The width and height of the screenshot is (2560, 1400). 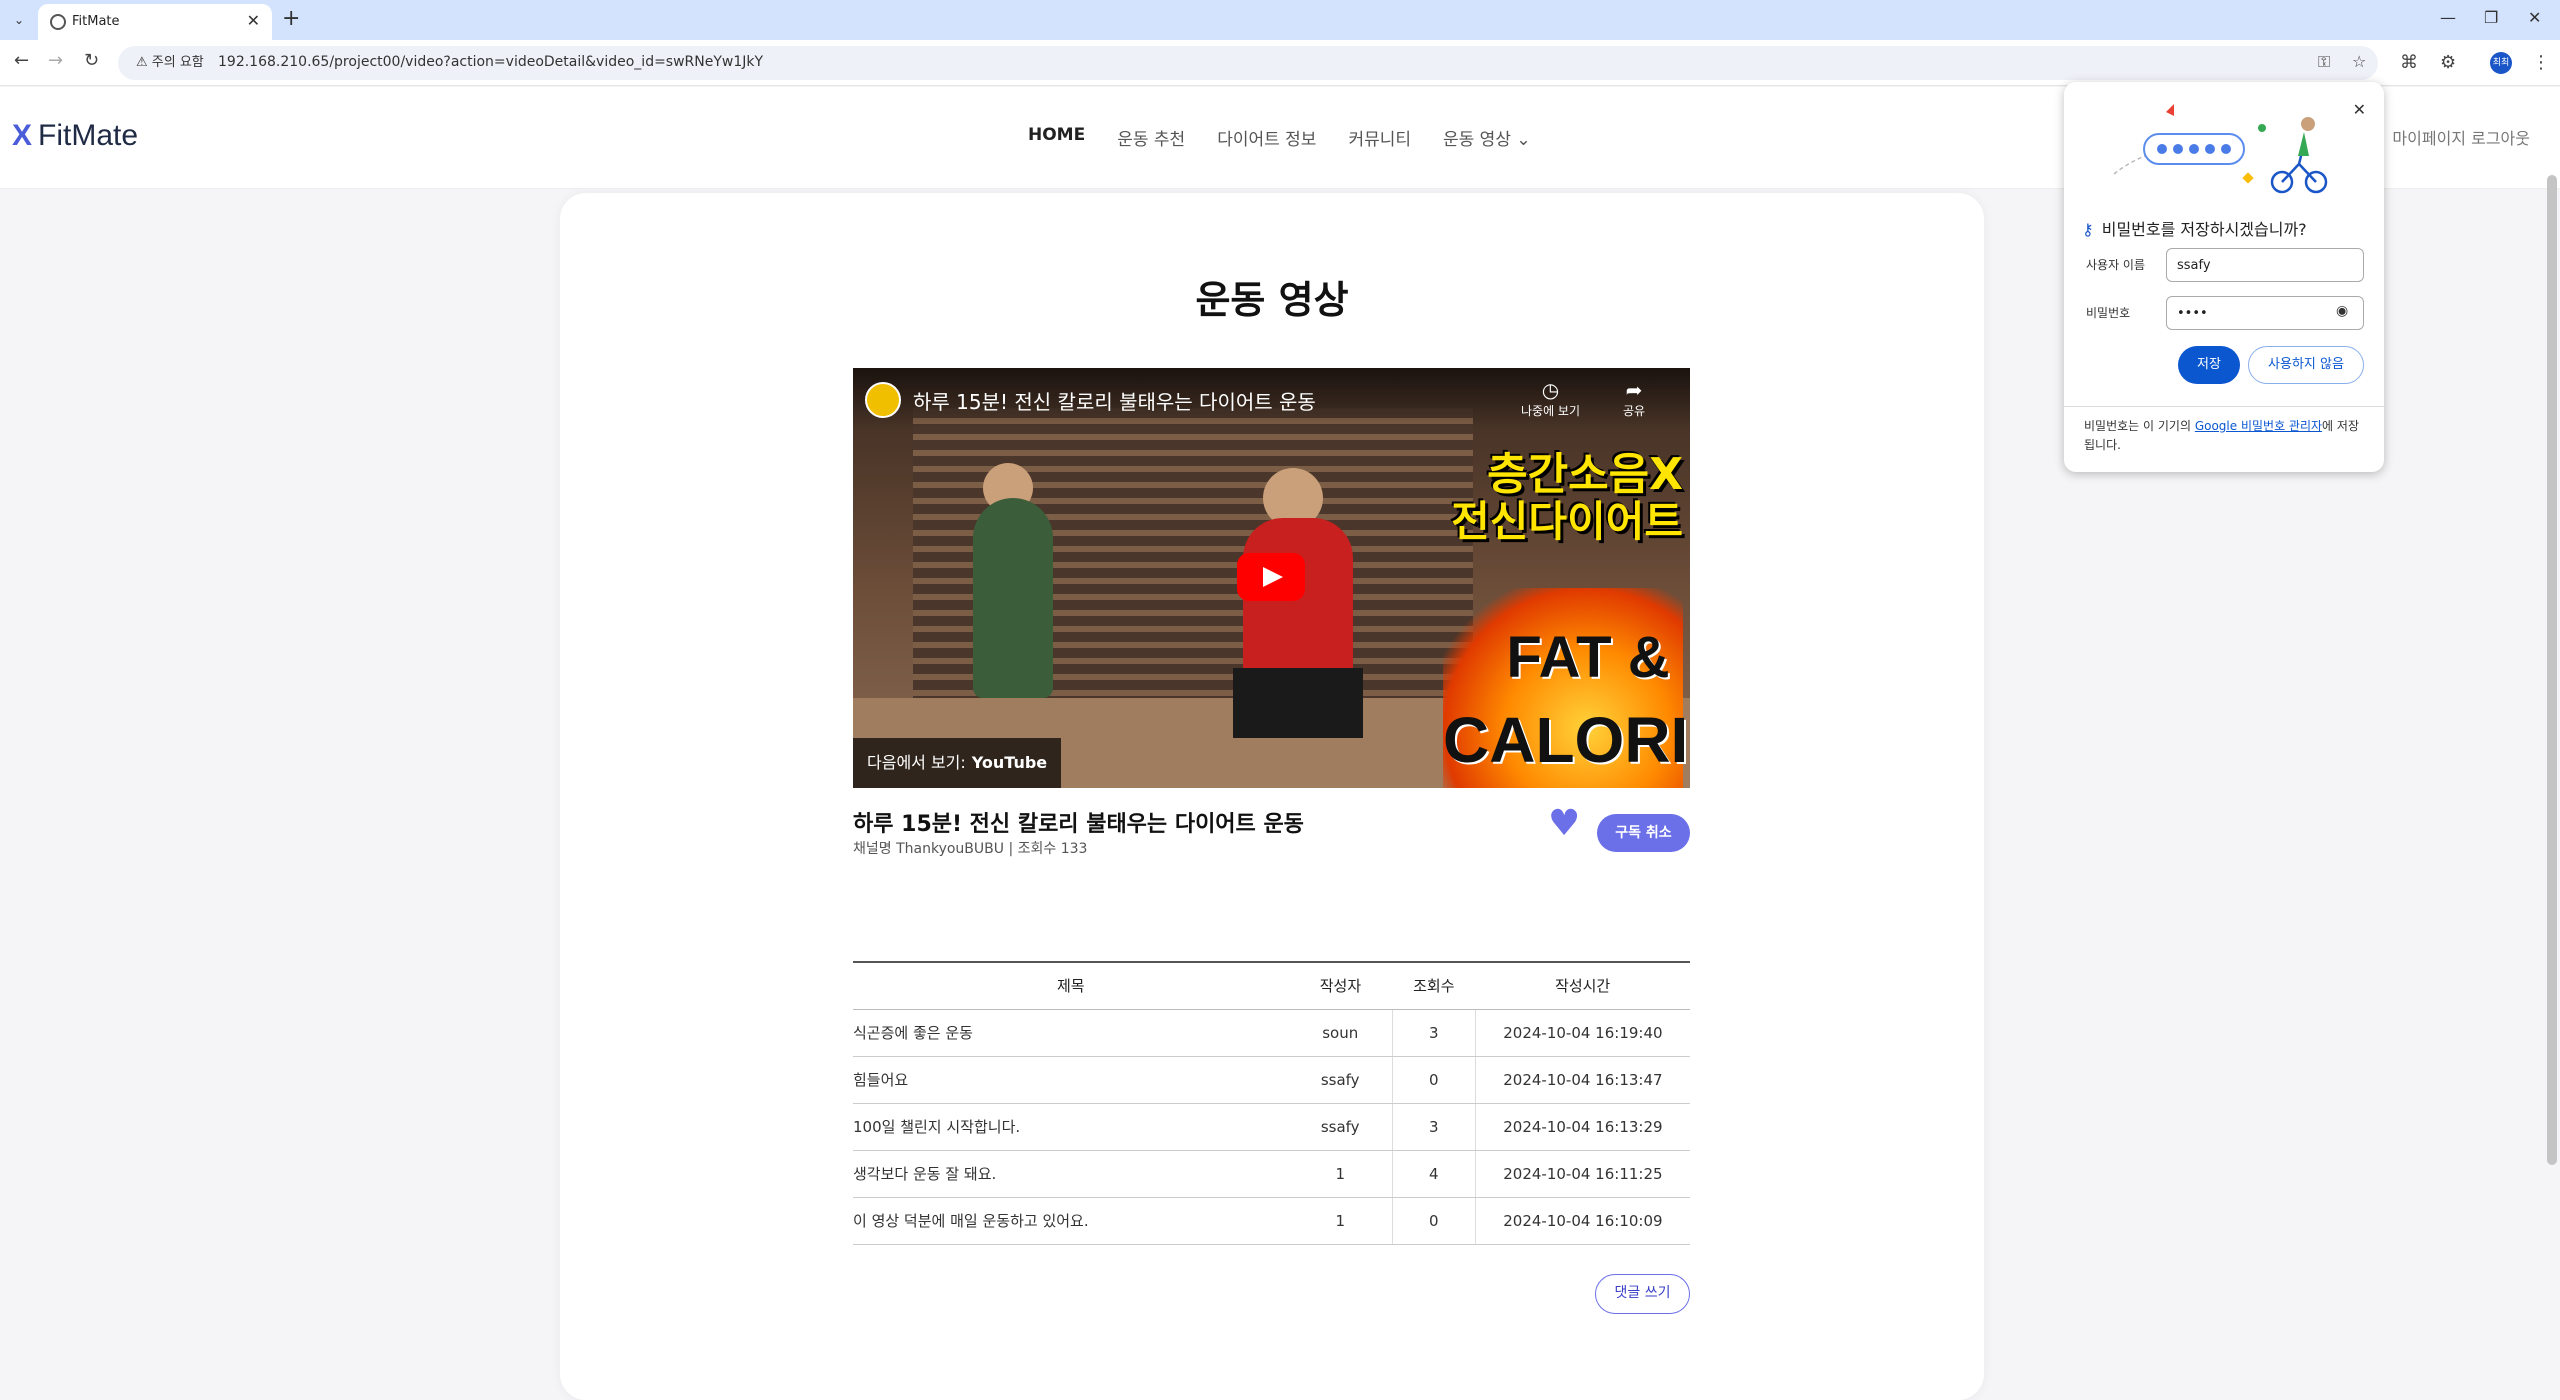 I want to click on share-label: 공유, so click(x=1634, y=411).